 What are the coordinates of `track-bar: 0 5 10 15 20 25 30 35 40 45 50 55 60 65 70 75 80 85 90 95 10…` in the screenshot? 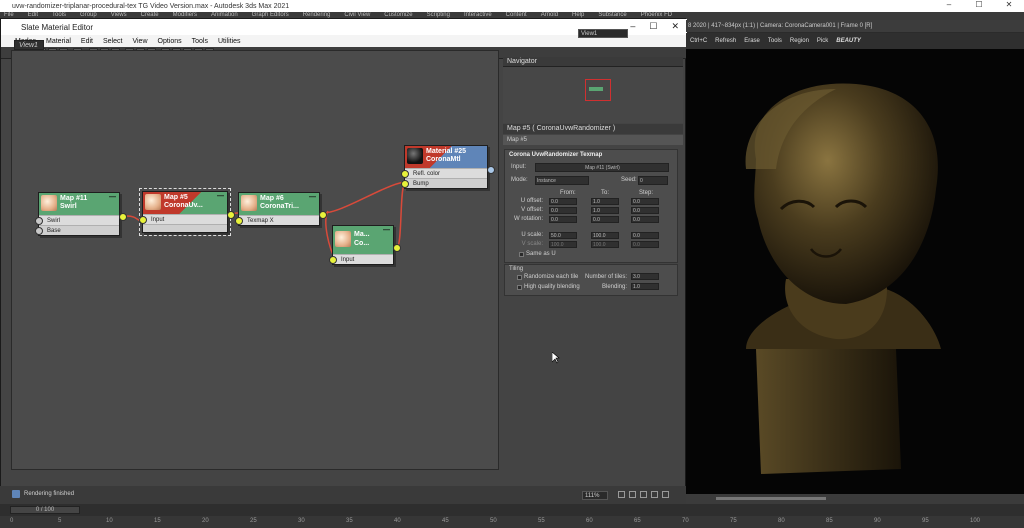 It's located at (512, 522).